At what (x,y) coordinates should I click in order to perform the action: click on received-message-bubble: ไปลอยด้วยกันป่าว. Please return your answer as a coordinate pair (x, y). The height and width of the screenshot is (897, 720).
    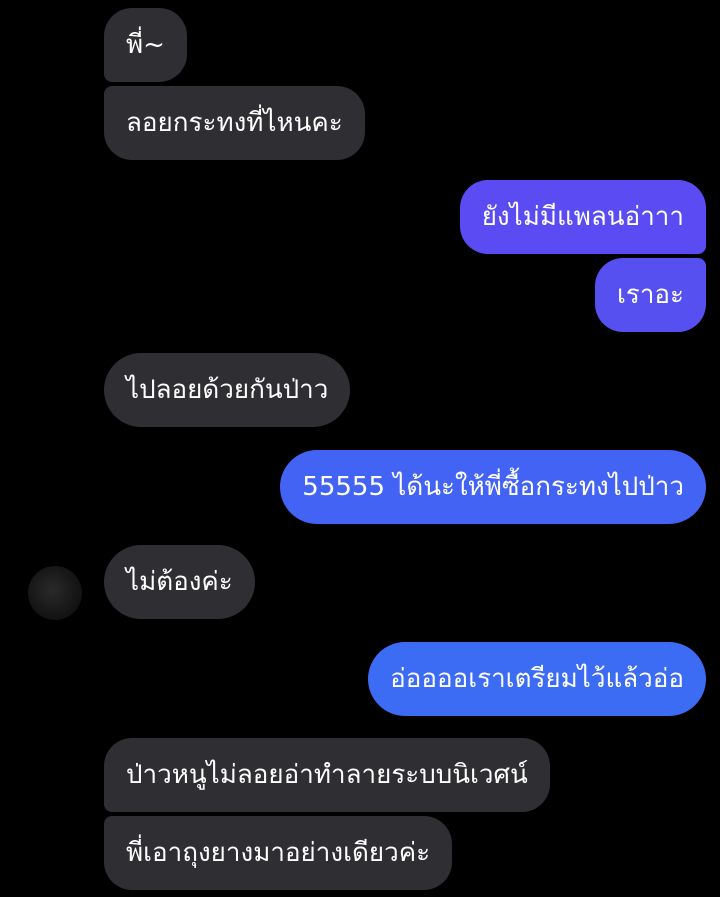
    Looking at the image, I should click on (227, 390).